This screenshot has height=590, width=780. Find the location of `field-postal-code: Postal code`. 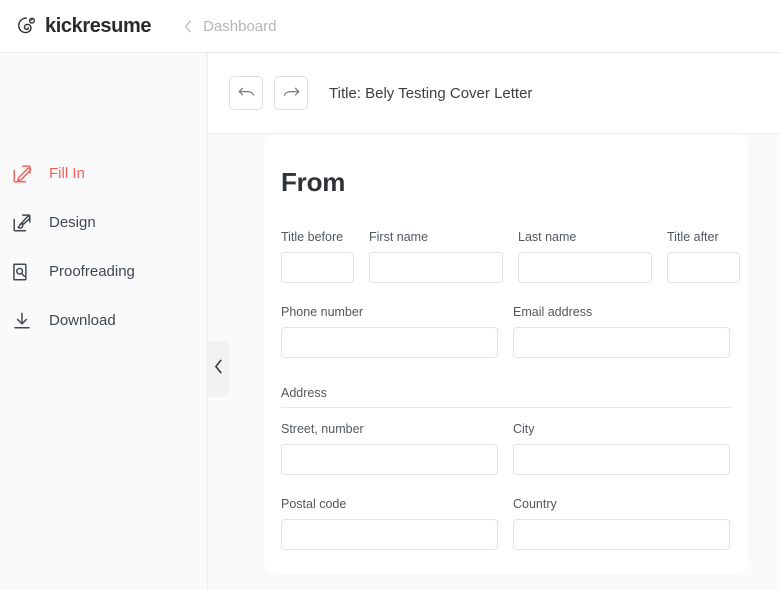

field-postal-code: Postal code is located at coordinates (389, 523).